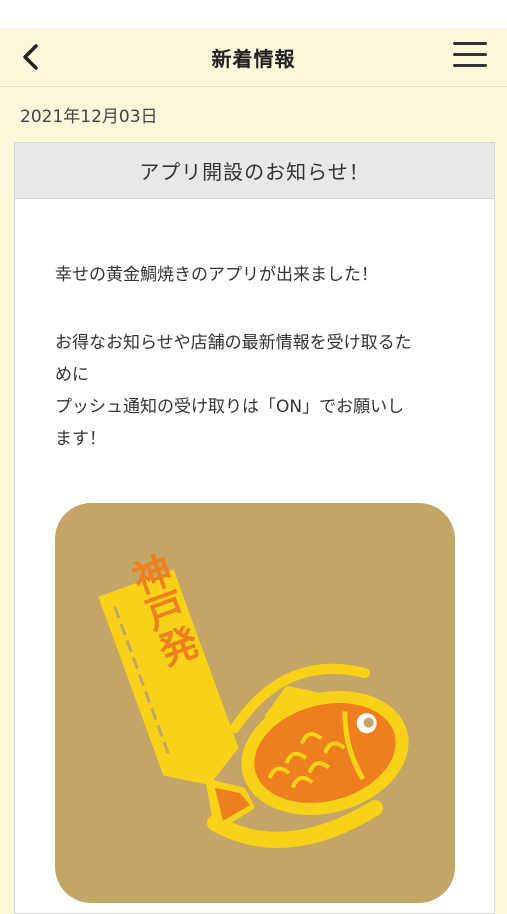 This screenshot has width=507, height=914. What do you see at coordinates (253, 14) in the screenshot?
I see `status-bar` at bounding box center [253, 14].